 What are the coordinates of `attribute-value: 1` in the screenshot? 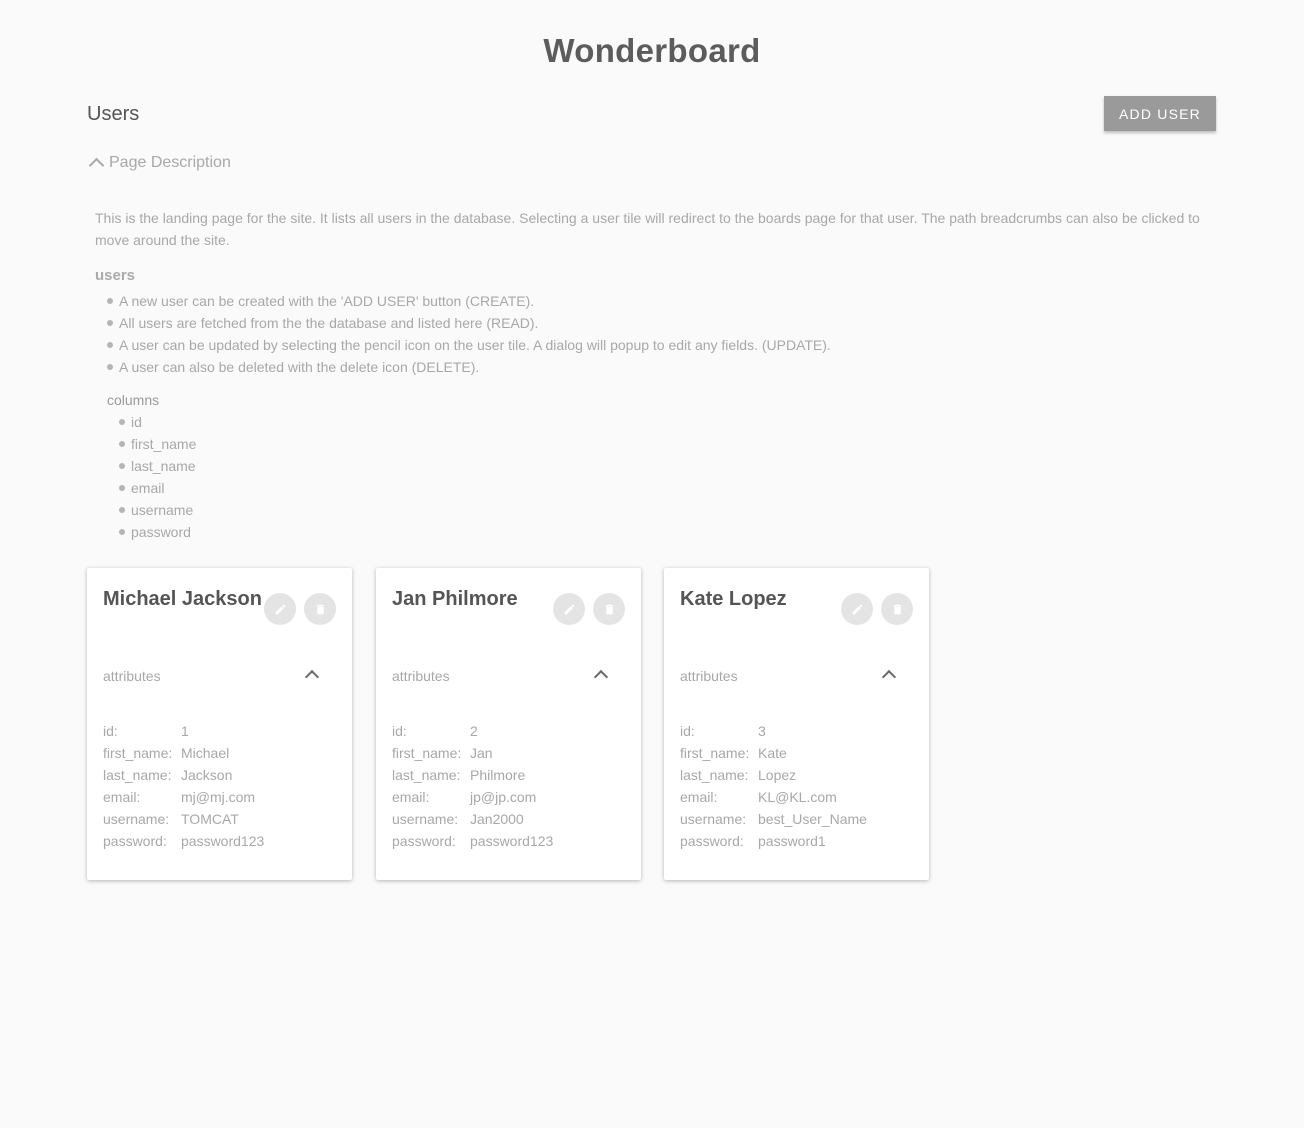 It's located at (185, 731).